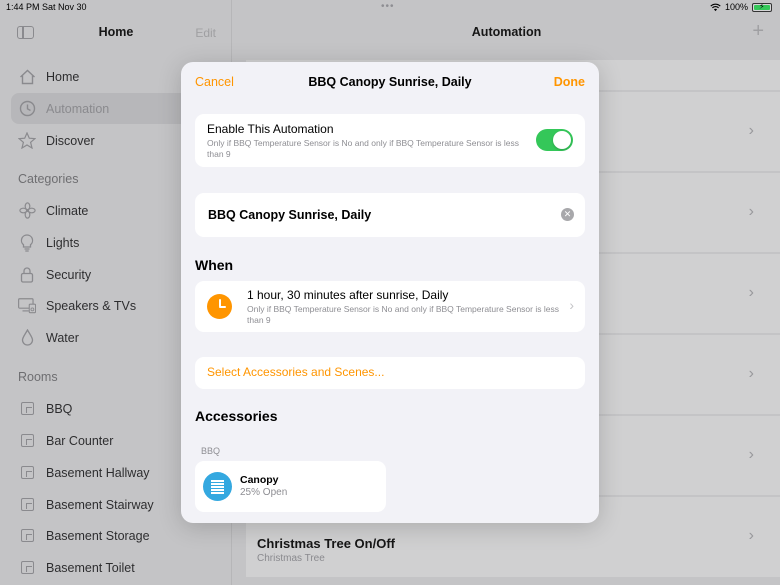 The height and width of the screenshot is (585, 780). I want to click on battery-percent: 100%, so click(736, 7).